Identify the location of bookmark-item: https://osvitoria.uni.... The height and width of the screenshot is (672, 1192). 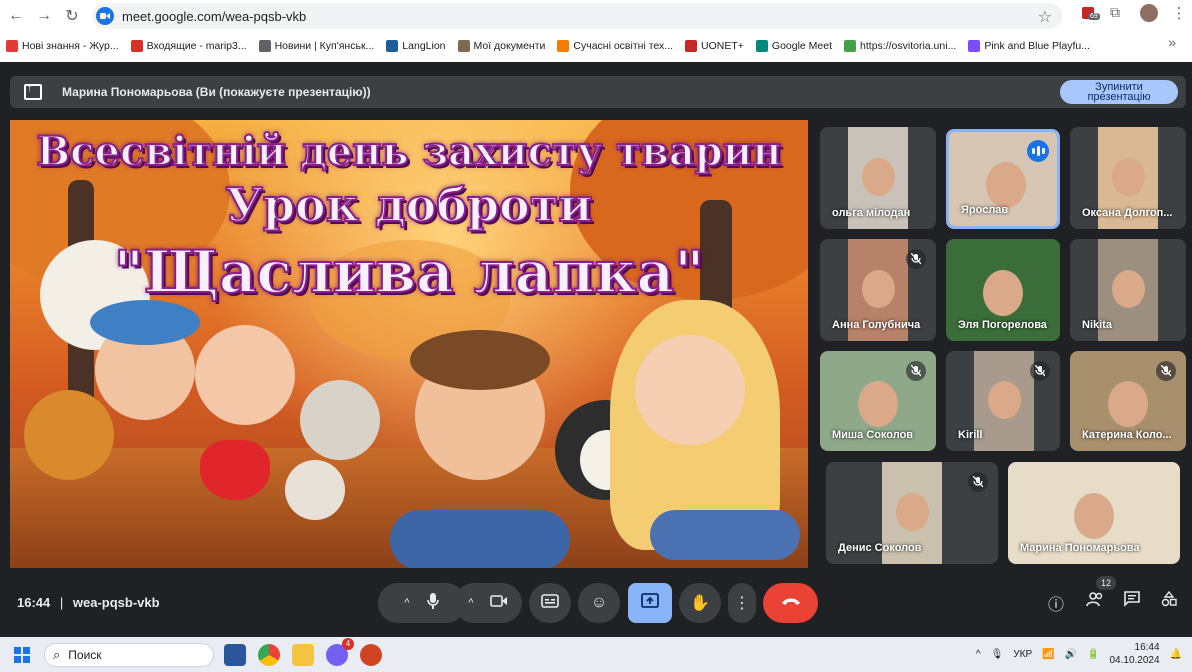
(900, 46).